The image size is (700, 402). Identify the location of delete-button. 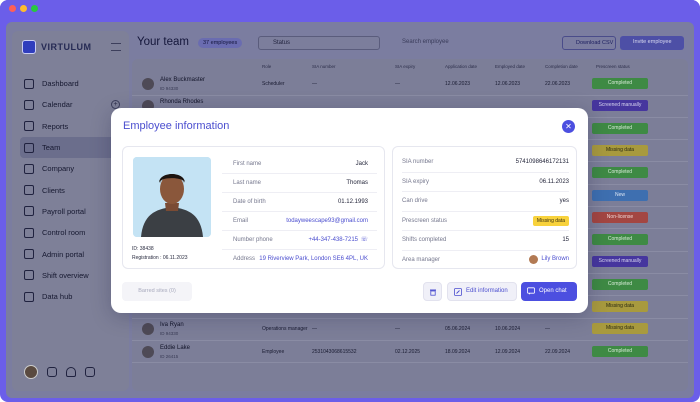
(432, 291).